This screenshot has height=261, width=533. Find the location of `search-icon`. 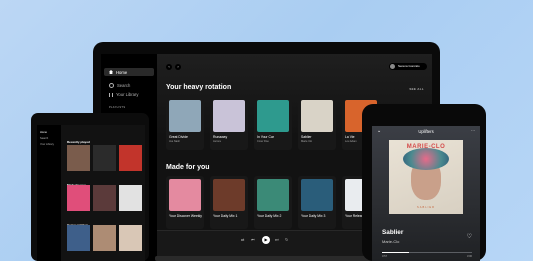

search-icon is located at coordinates (111, 85).